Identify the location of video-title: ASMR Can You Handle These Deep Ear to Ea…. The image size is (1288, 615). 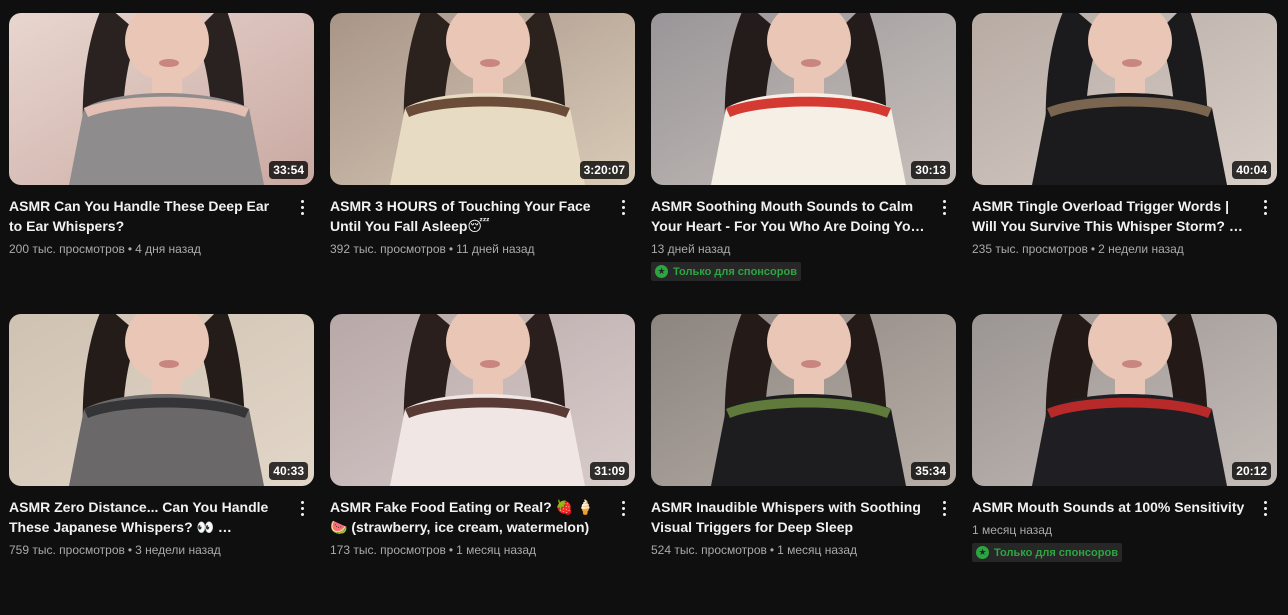
(146, 216).